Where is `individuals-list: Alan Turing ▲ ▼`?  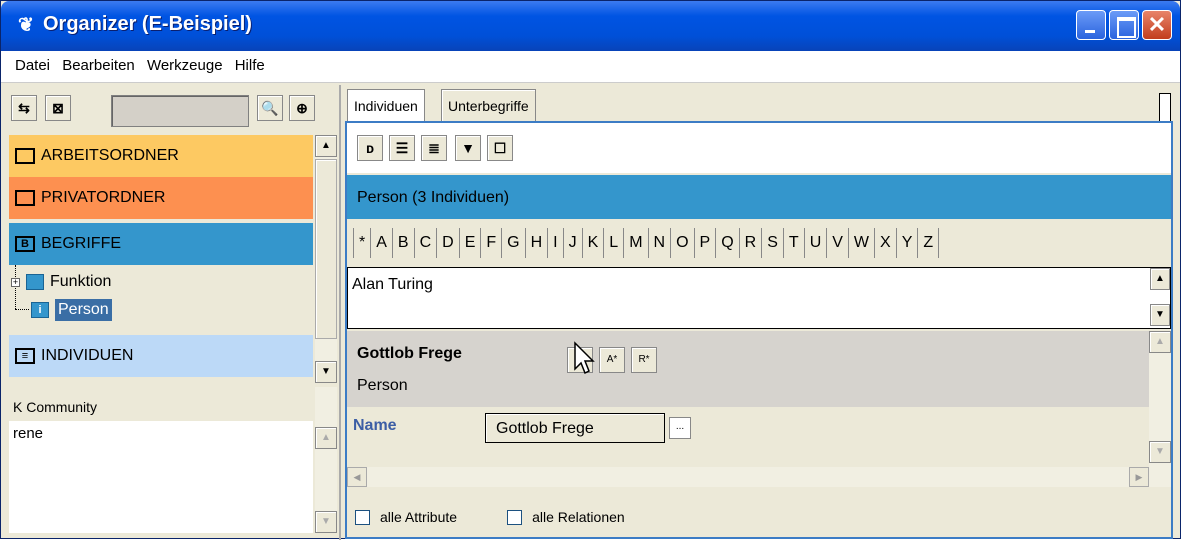
individuals-list: Alan Turing ▲ ▼ is located at coordinates (759, 298).